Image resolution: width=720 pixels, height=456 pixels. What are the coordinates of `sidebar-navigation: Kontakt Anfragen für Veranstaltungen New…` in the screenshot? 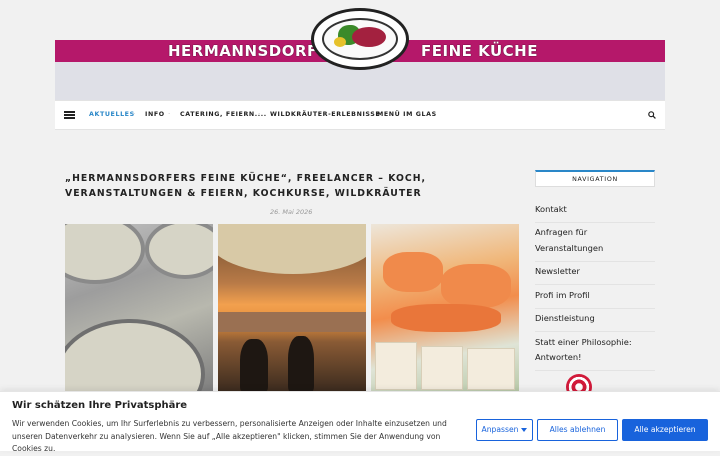 It's located at (595, 286).